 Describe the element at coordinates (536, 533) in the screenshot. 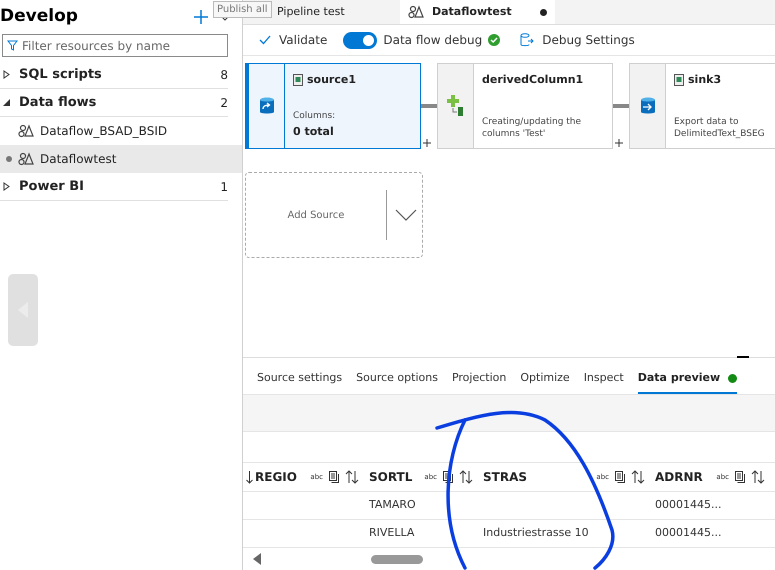

I see `table-cell: Industriestrasse 10` at that location.